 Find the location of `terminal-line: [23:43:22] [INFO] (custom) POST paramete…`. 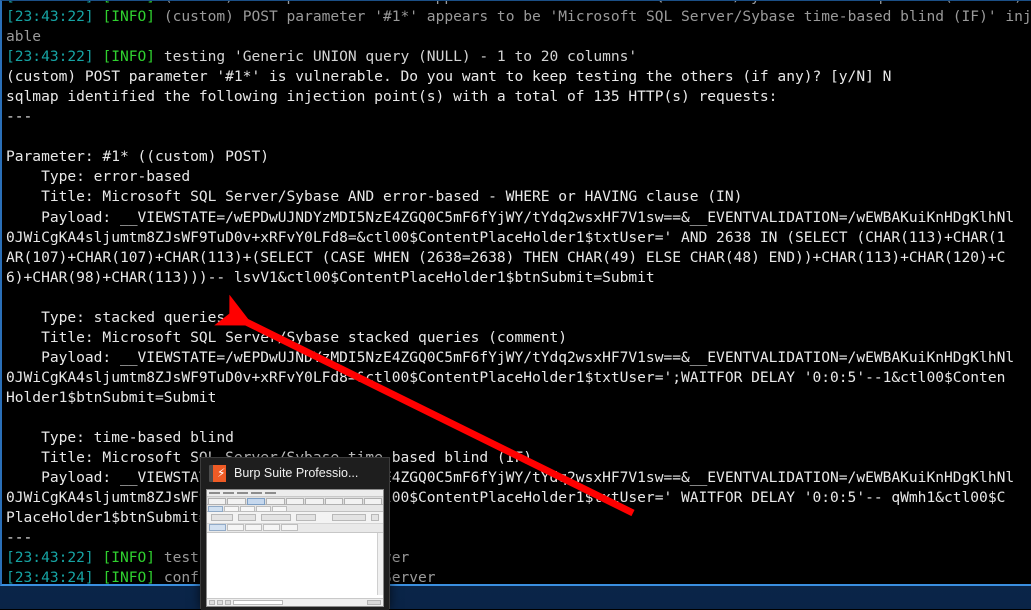

terminal-line: [23:43:22] [INFO] (custom) POST paramete… is located at coordinates (518, 17).